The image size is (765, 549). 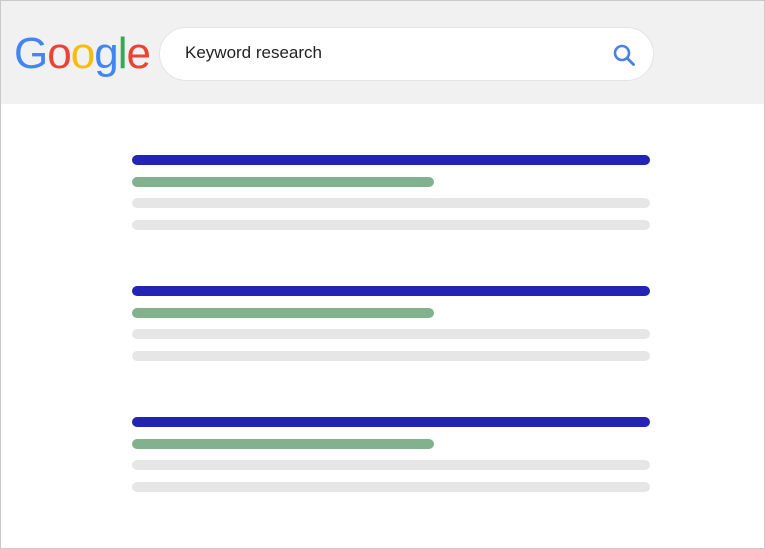 What do you see at coordinates (138, 53) in the screenshot?
I see `logo-letter-e: e` at bounding box center [138, 53].